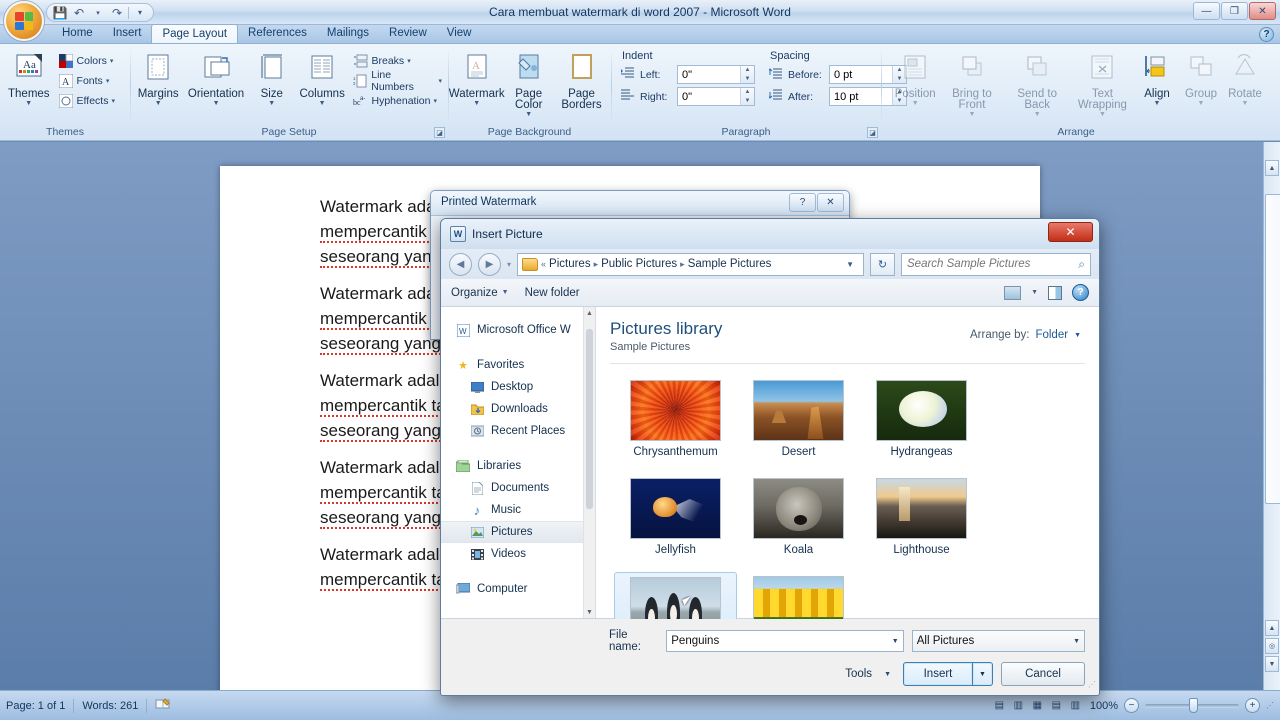 The image size is (1280, 720). I want to click on file-item-desert: Desert, so click(798, 425).